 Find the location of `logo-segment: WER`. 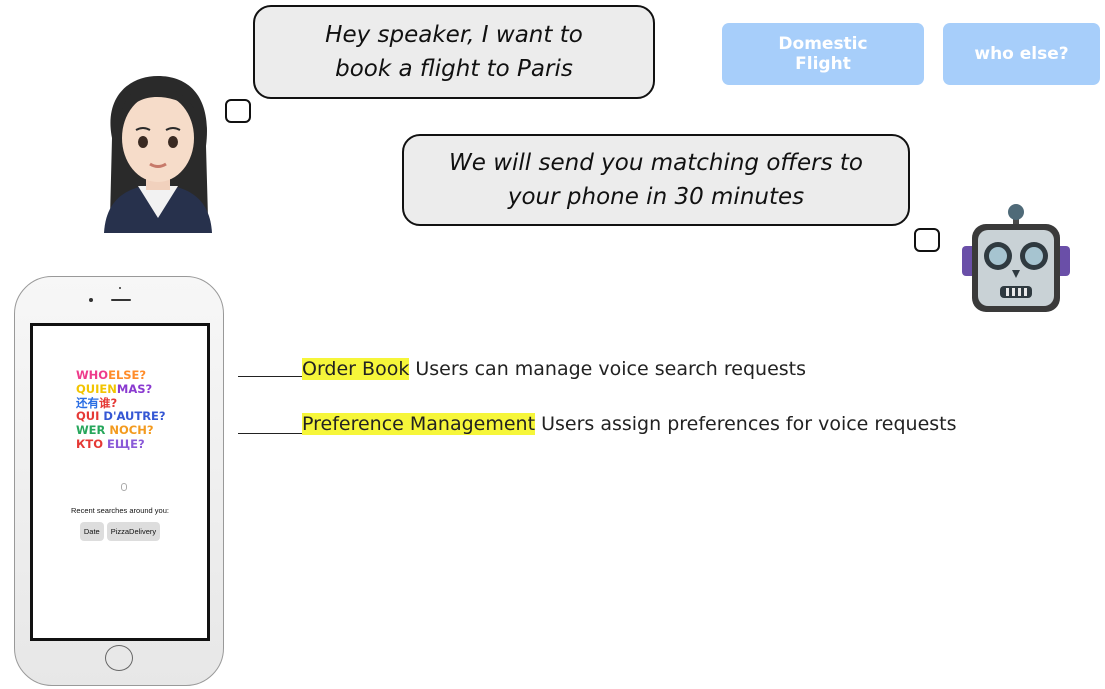

logo-segment: WER is located at coordinates (93, 430).